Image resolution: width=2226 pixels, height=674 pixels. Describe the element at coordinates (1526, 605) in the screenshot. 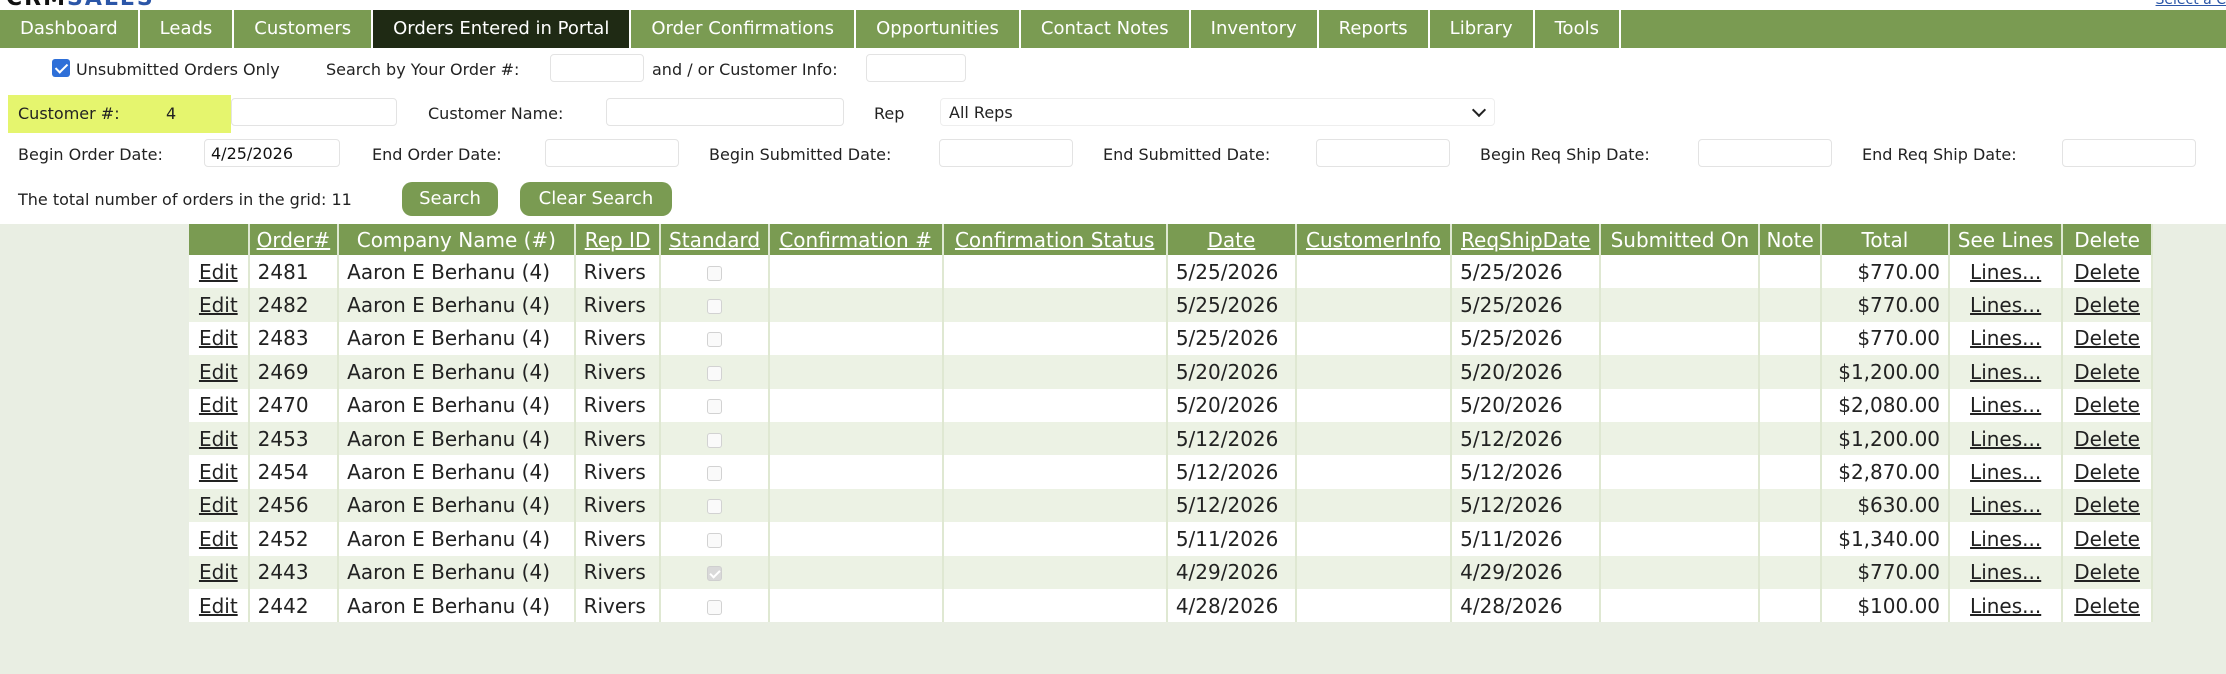

I see `req-ship-date-cell: 4/28/2026` at that location.